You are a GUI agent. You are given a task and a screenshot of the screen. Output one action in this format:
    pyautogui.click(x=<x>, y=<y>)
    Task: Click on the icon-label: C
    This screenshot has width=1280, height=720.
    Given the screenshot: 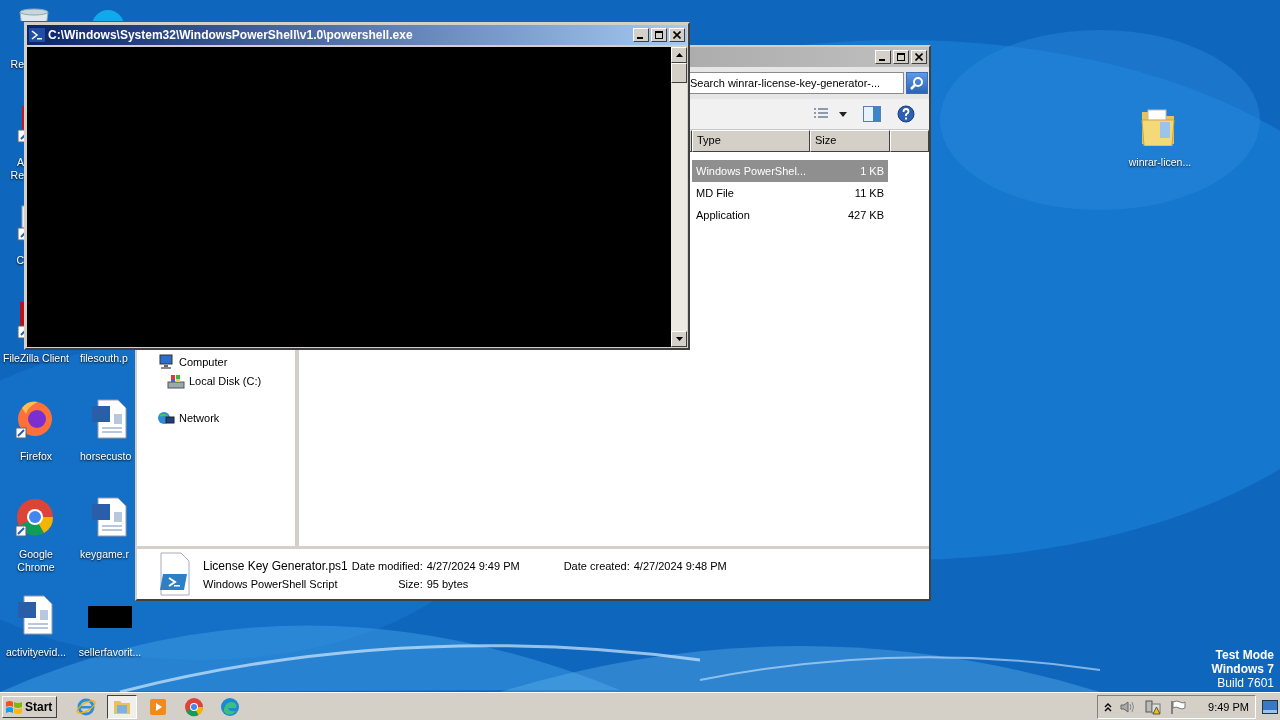 What is the action you would take?
    pyautogui.click(x=20, y=260)
    